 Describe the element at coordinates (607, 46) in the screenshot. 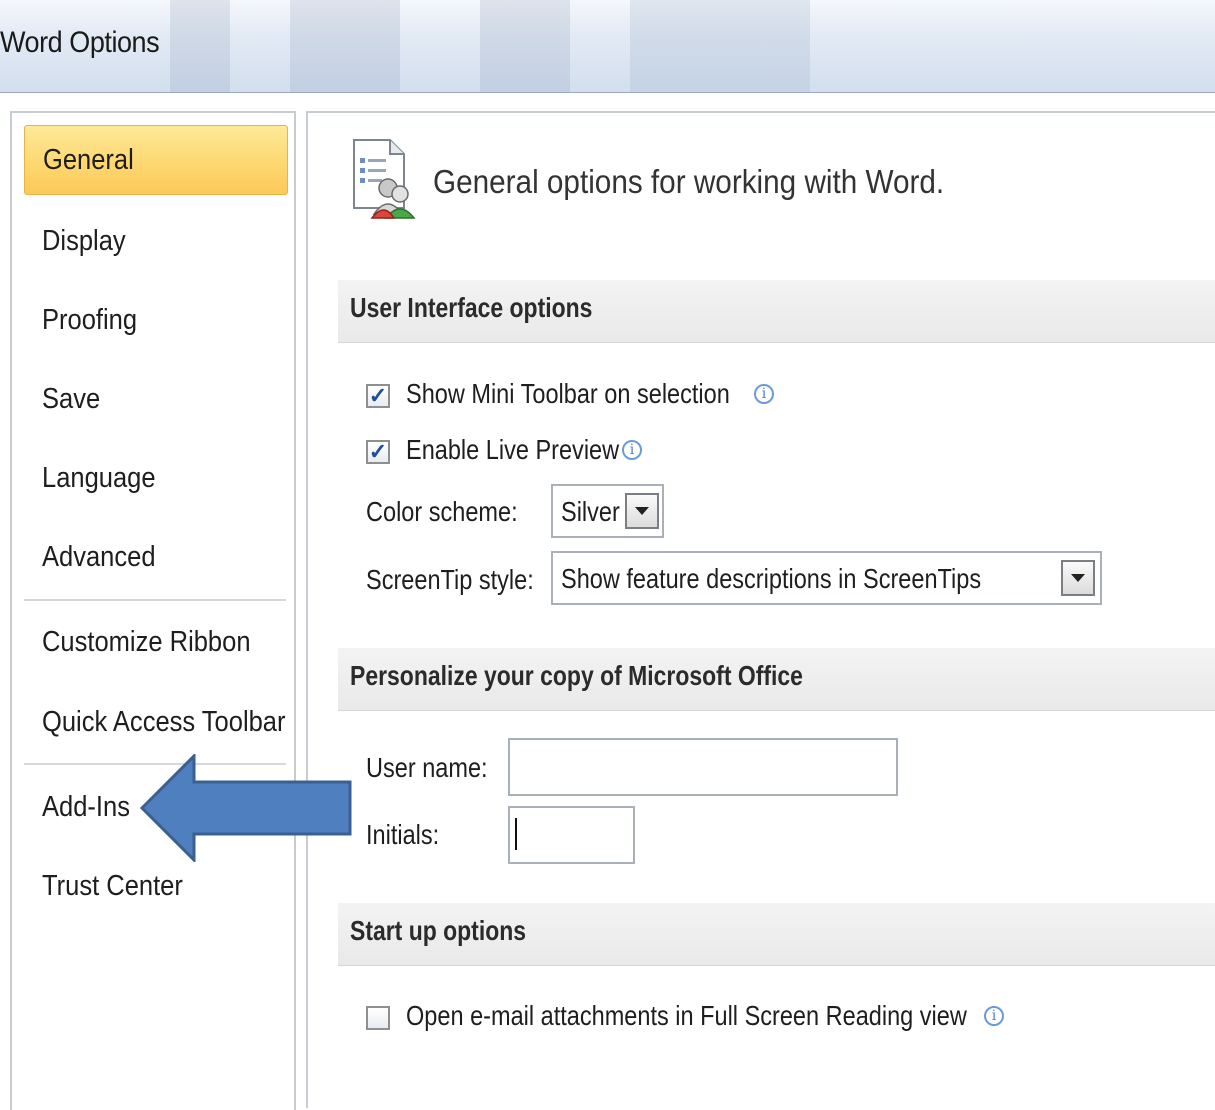

I see `title-bar: Word Options` at that location.